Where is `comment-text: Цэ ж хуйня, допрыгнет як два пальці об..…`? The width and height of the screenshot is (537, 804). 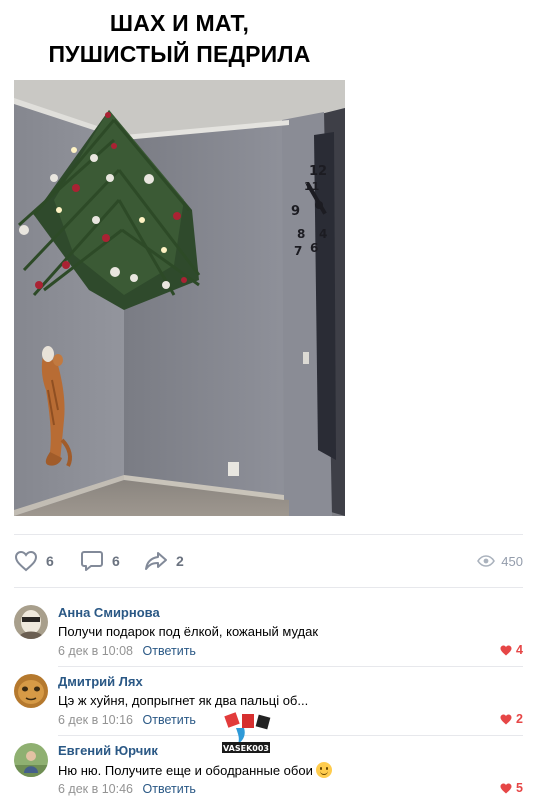 comment-text: Цэ ж хуйня, допрыгнет як два пальці об..… is located at coordinates (183, 700).